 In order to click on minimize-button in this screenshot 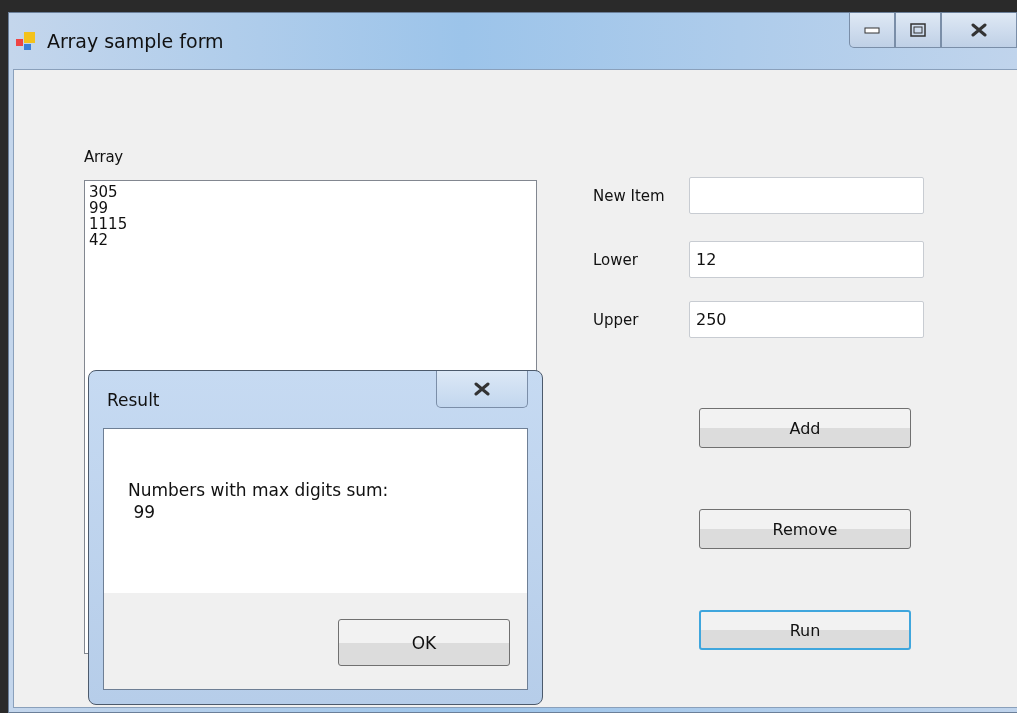, I will do `click(872, 30)`.